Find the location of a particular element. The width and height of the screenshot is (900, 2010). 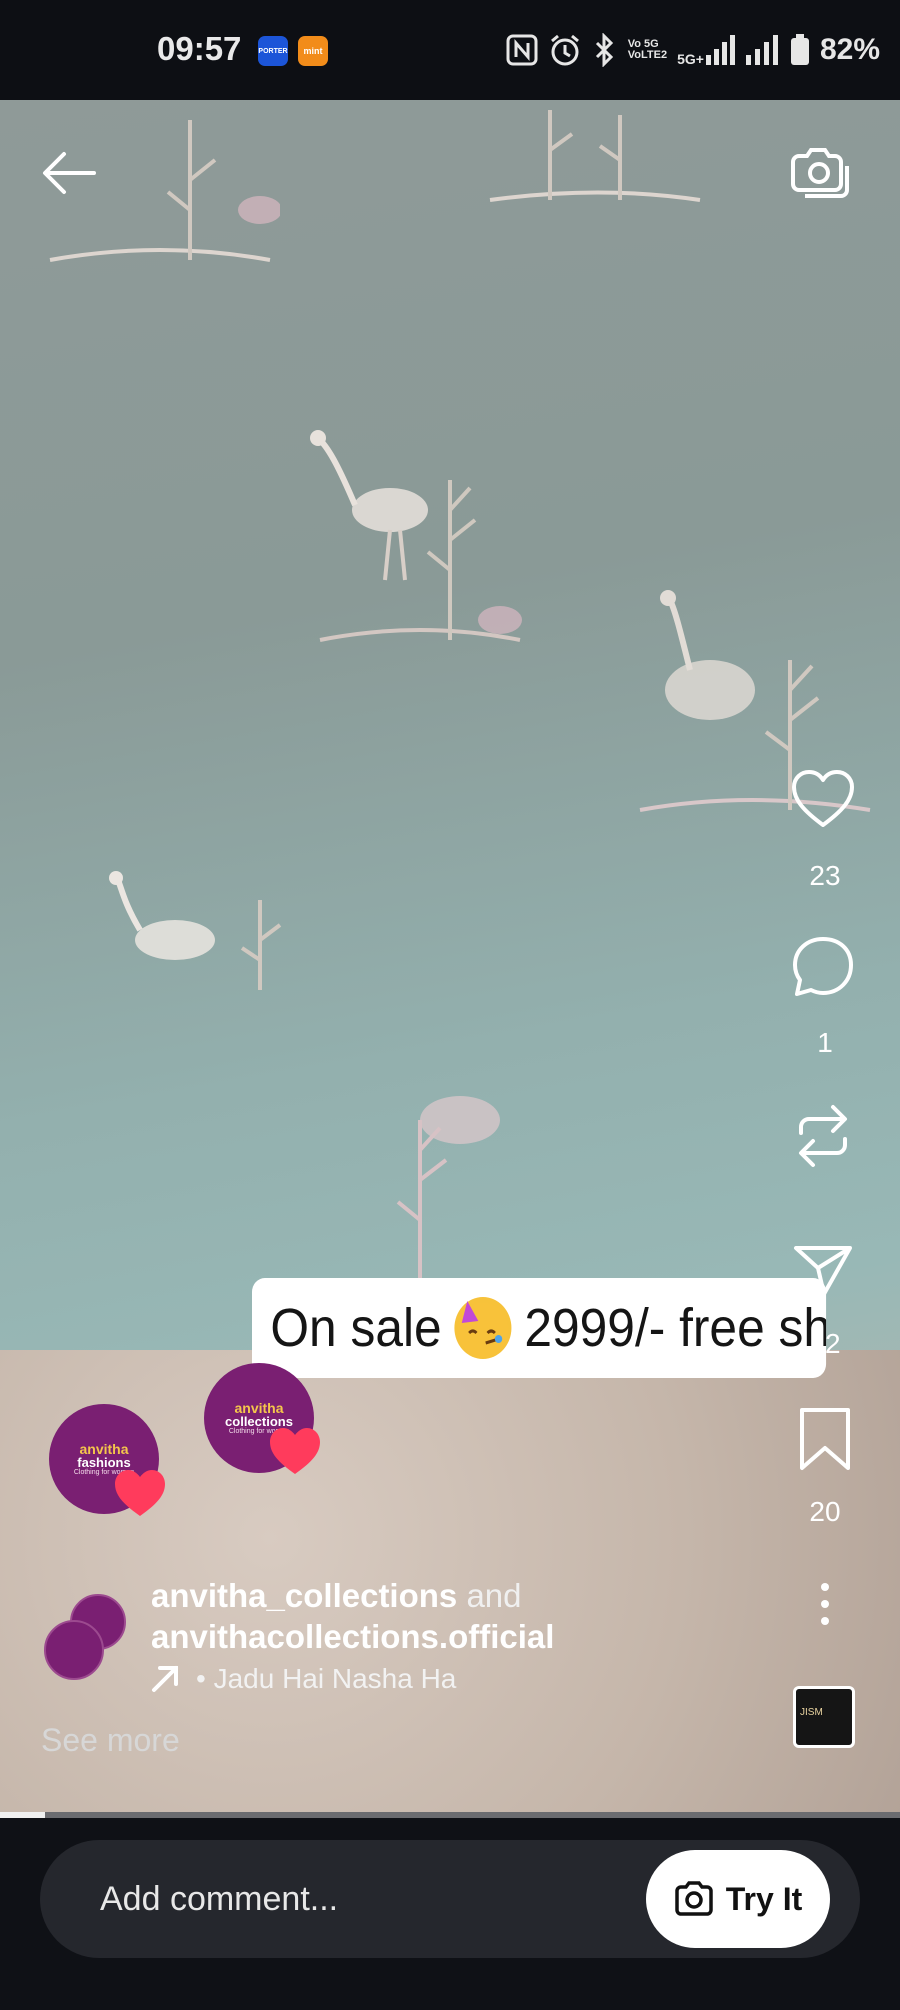

like-count: 23 is located at coordinates (825, 875).